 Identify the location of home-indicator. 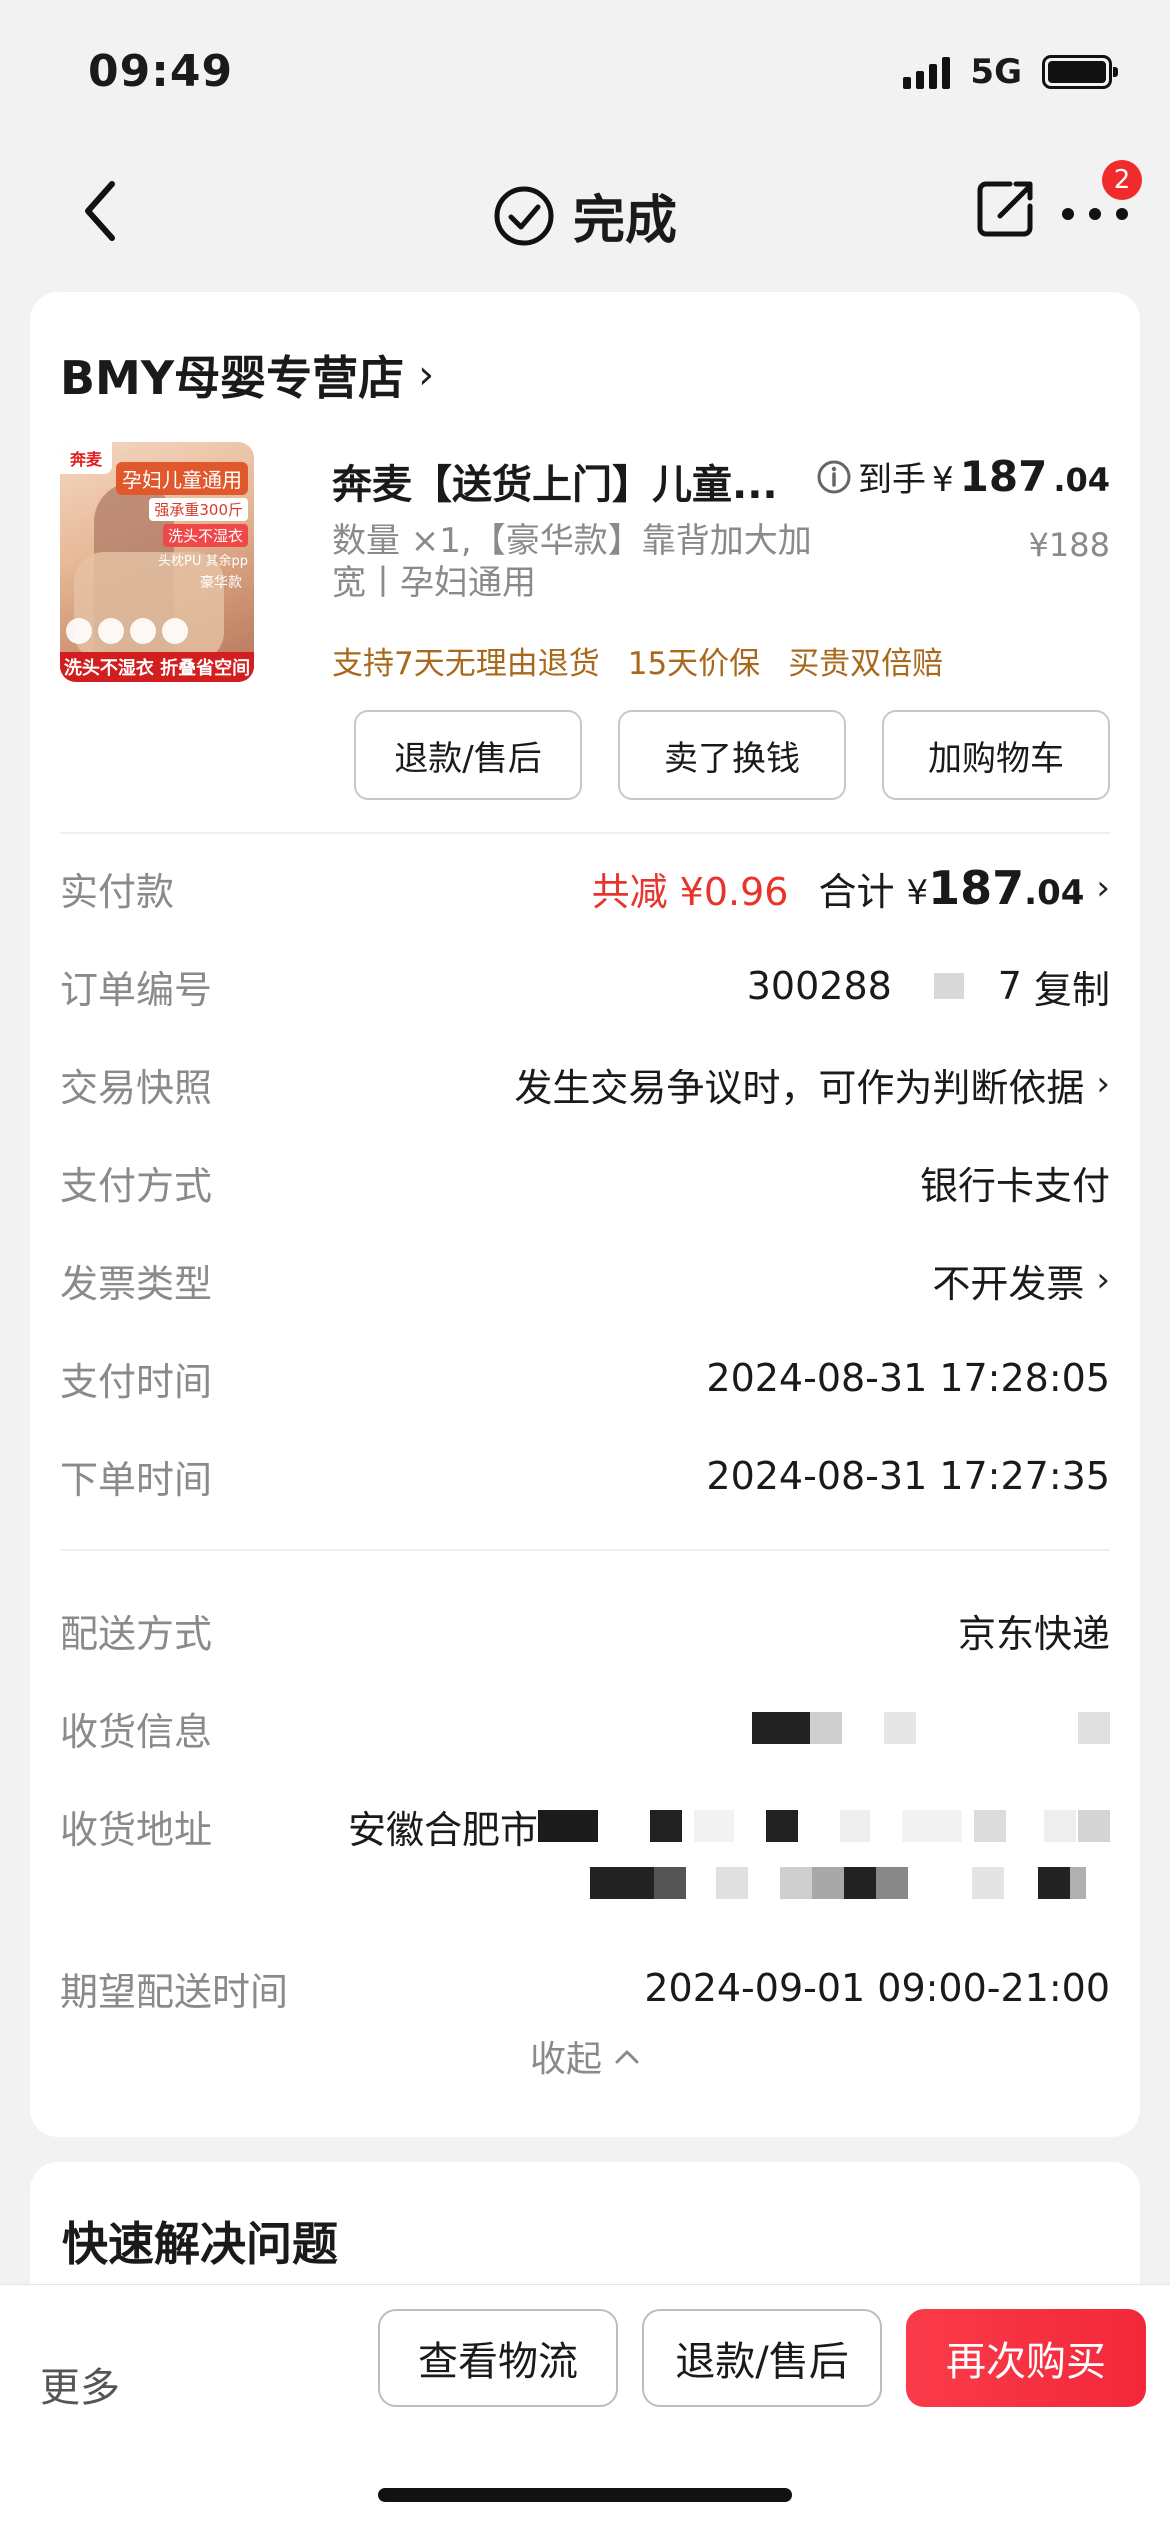
(585, 2495).